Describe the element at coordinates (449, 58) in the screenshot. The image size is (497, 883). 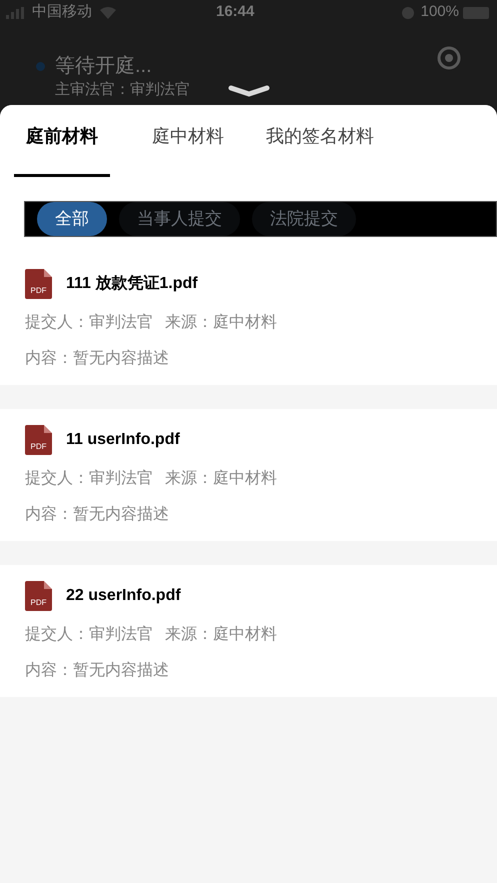
I see `record-icon` at that location.